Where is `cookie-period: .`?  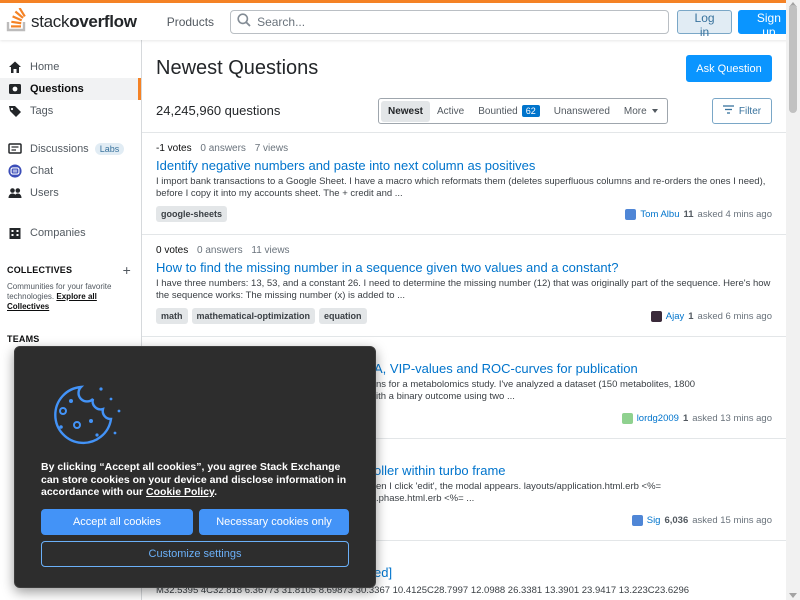 cookie-period: . is located at coordinates (216, 492).